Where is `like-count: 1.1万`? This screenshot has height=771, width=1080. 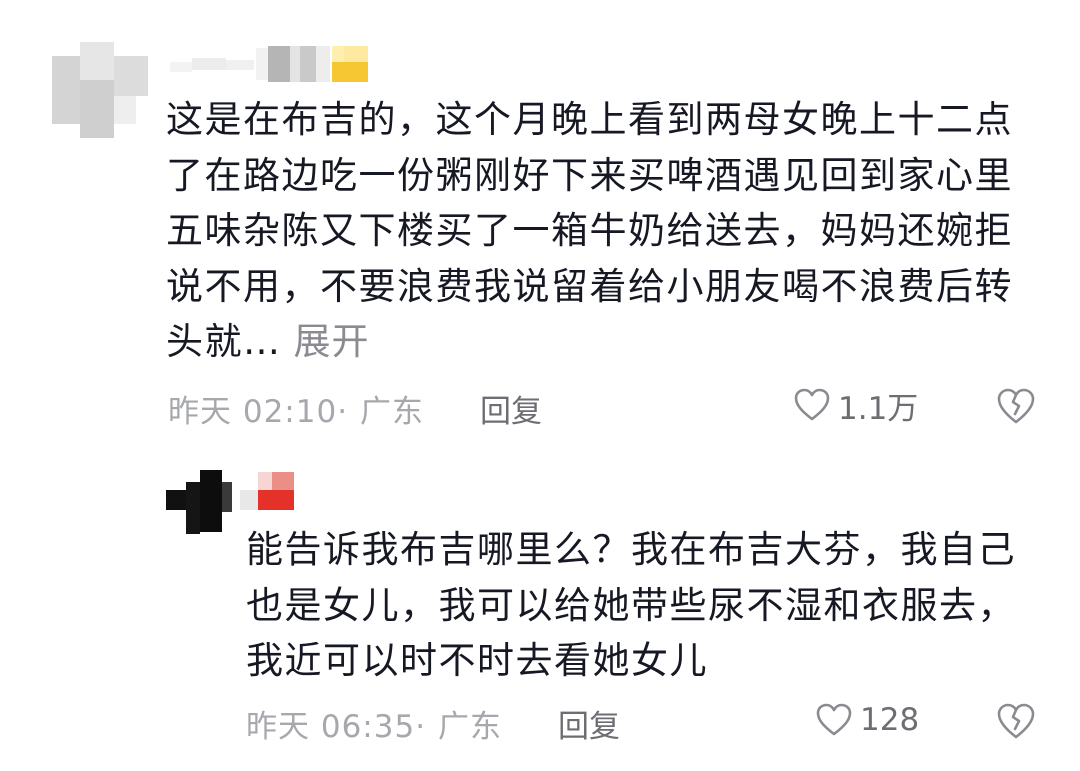 like-count: 1.1万 is located at coordinates (878, 408).